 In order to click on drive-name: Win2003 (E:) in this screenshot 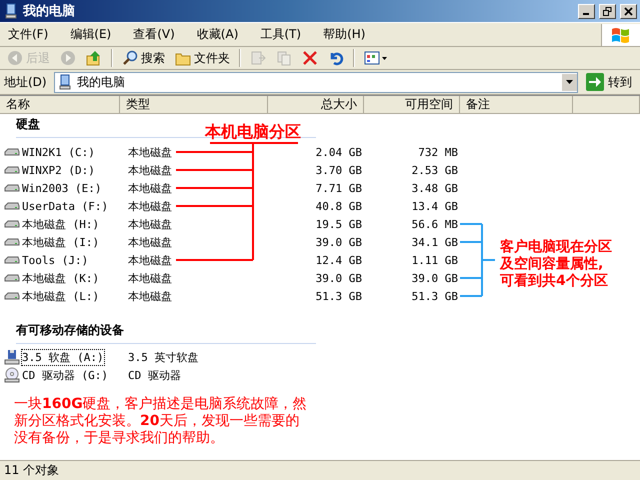, I will do `click(62, 188)`.